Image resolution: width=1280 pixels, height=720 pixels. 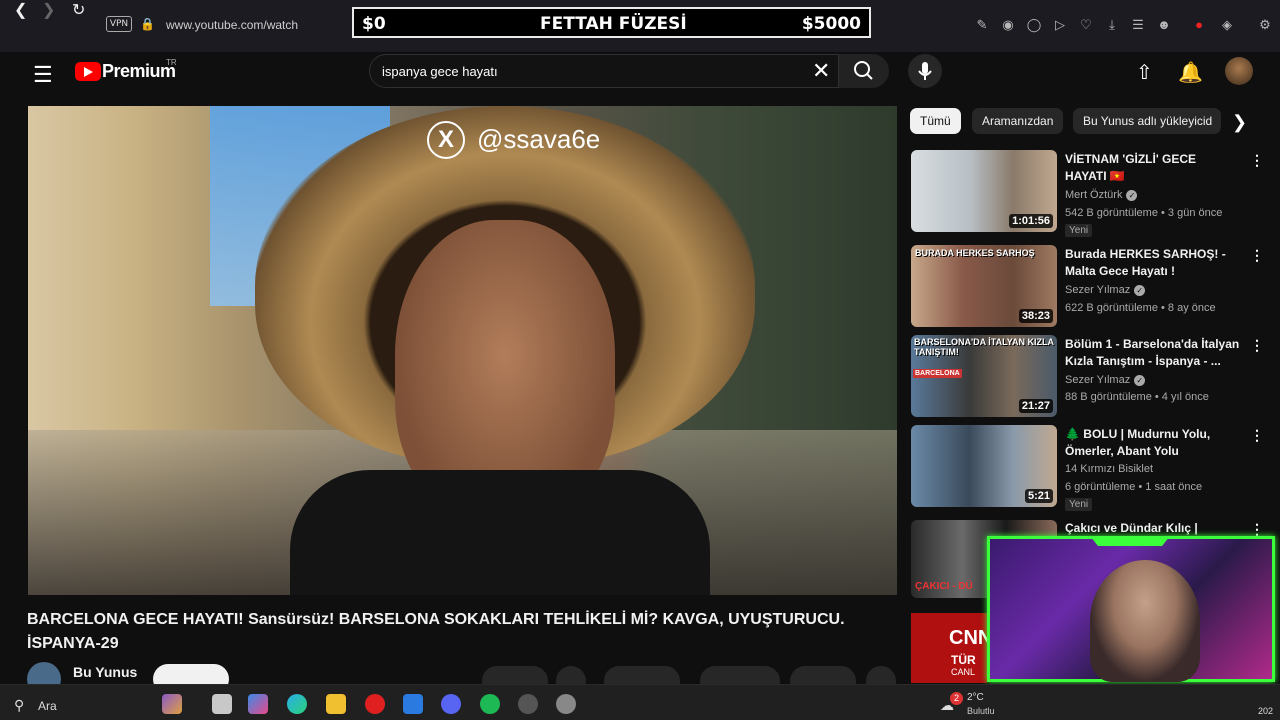 I want to click on cnn-logo: CNN, so click(x=971, y=638).